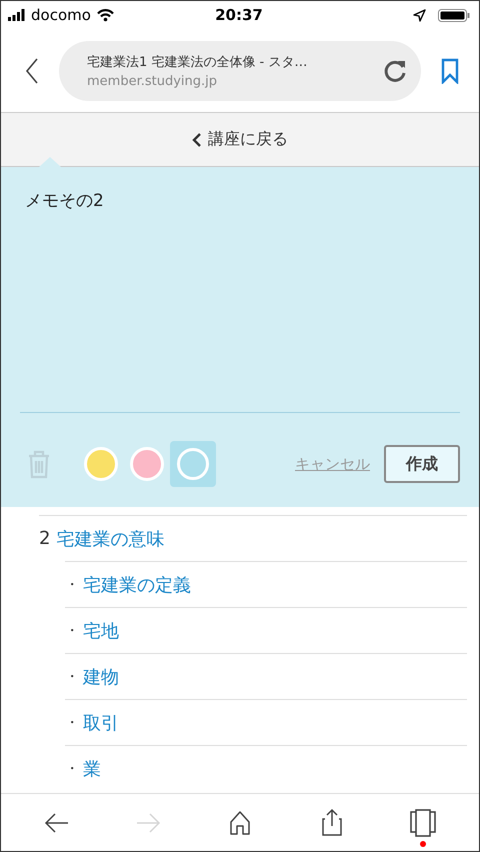 The image size is (480, 852). I want to click on create-button: 作成, so click(422, 464).